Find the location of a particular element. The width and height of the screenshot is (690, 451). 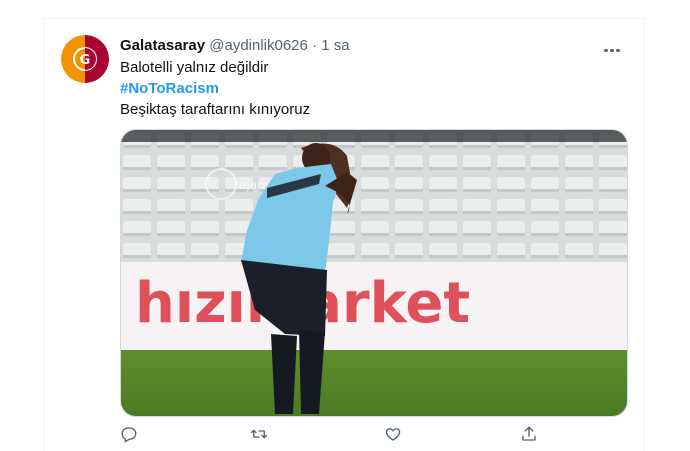

display-name: Galatasaray is located at coordinates (162, 45).